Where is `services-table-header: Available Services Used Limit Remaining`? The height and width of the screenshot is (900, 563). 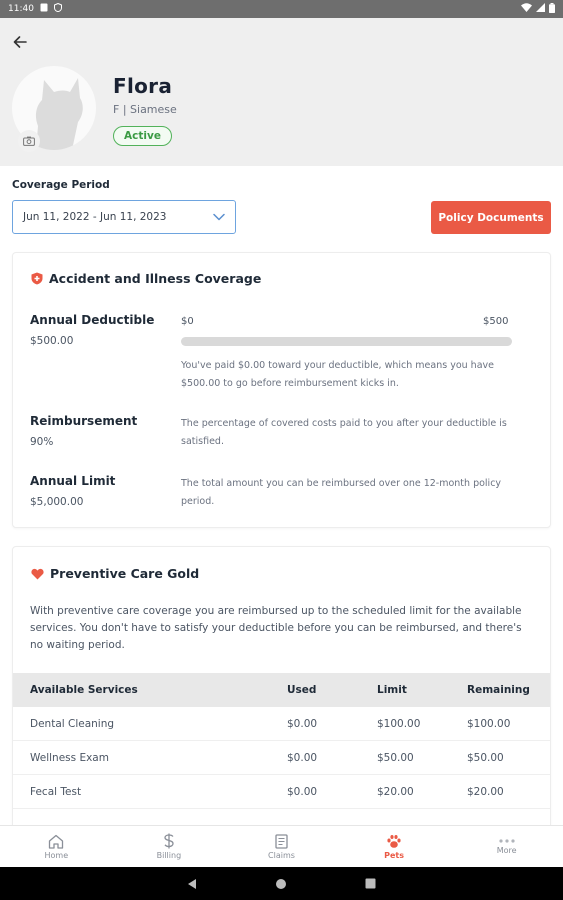 services-table-header: Available Services Used Limit Remaining is located at coordinates (281, 690).